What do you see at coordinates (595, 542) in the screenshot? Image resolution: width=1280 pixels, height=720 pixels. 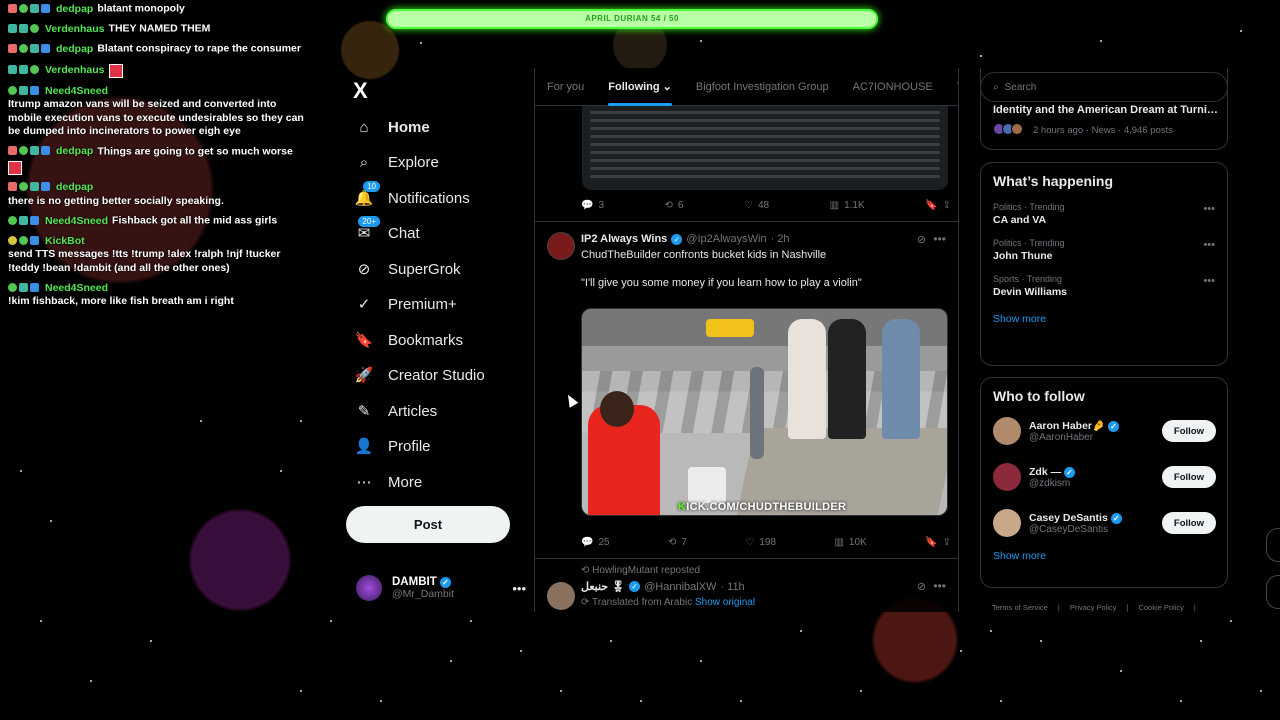 I see `reply-button: 💬 25` at bounding box center [595, 542].